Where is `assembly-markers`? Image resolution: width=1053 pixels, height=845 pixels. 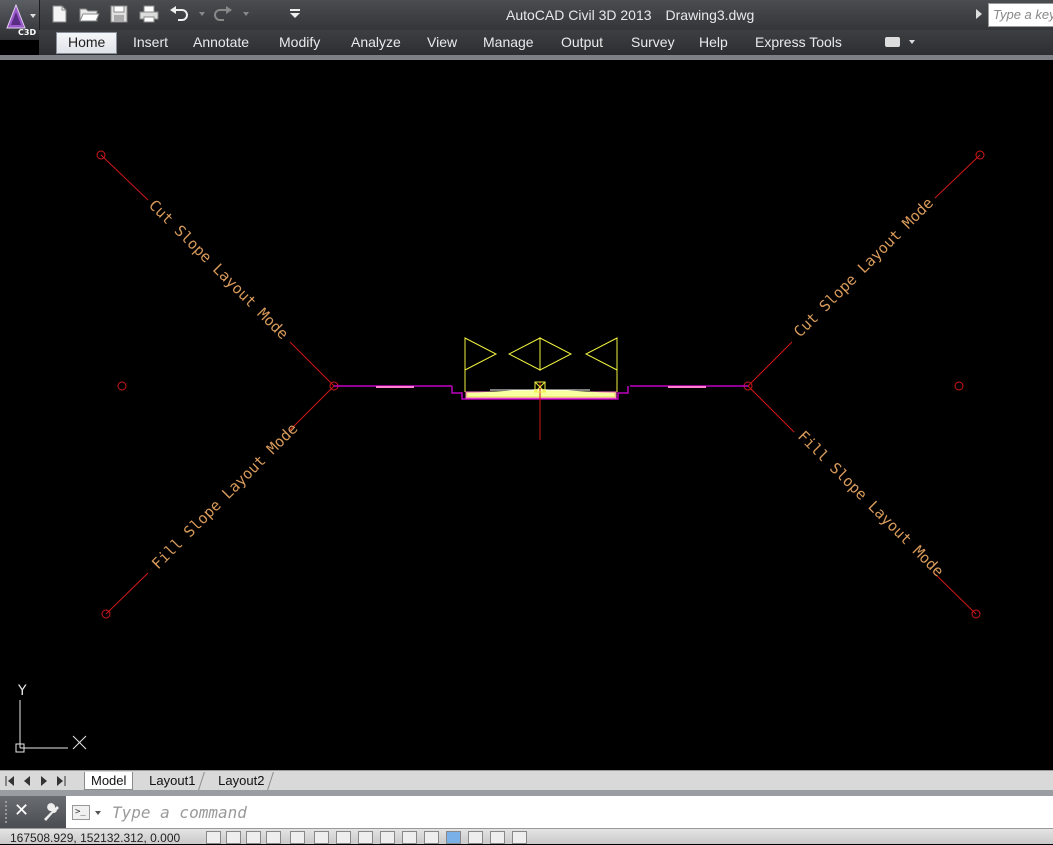 assembly-markers is located at coordinates (541, 364).